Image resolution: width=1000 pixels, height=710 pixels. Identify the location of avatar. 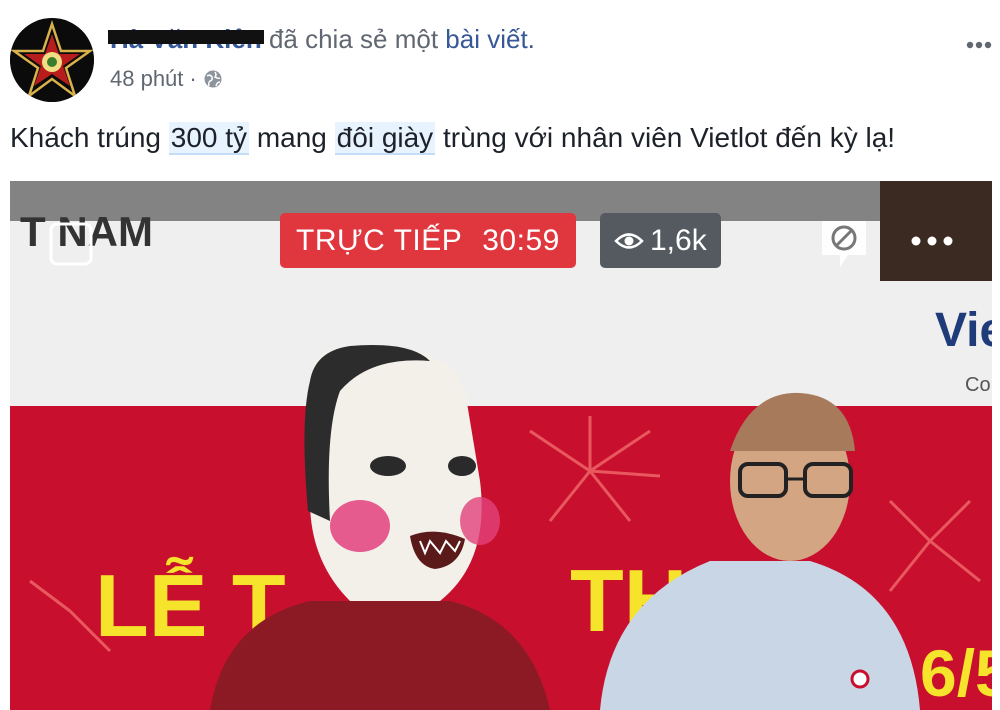
(52, 60).